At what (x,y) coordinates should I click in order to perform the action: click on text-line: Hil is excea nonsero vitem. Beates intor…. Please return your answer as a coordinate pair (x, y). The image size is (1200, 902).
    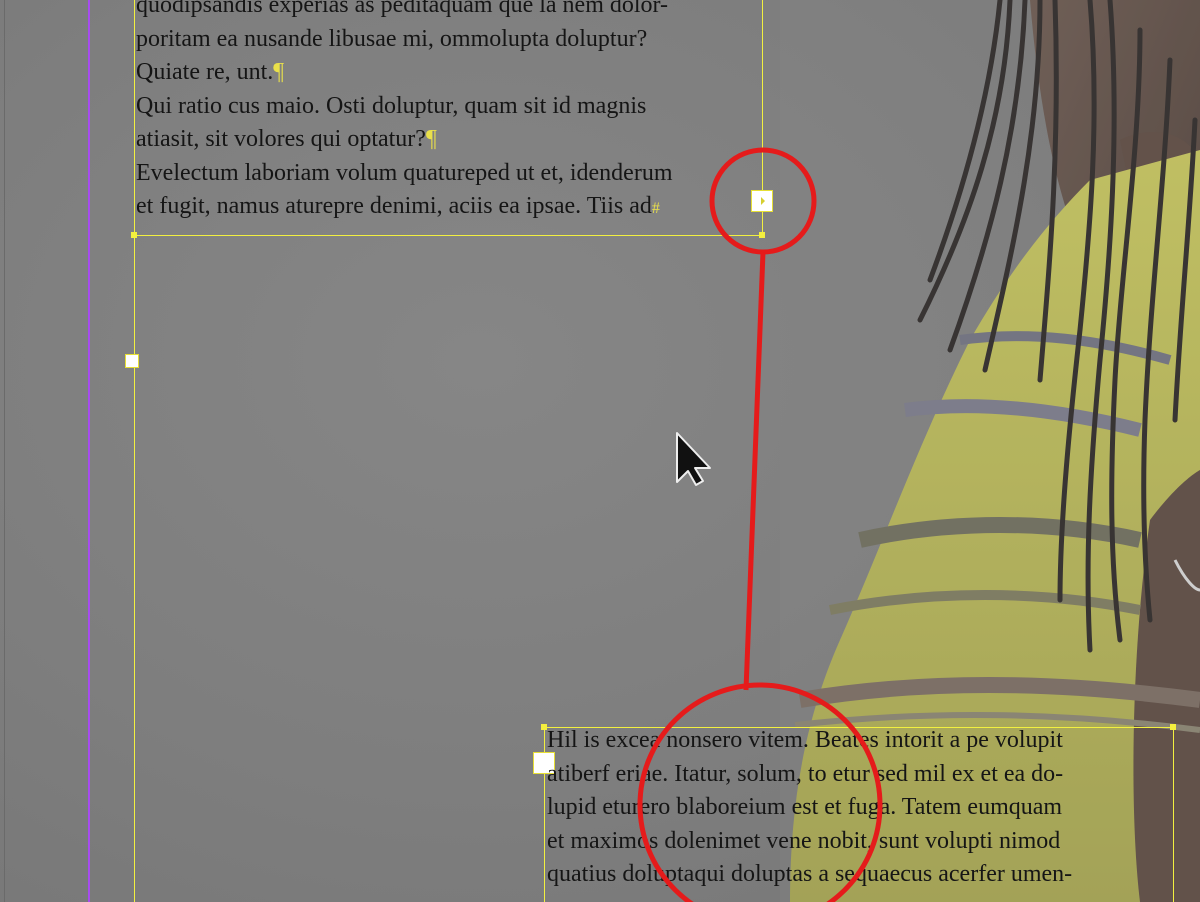
    Looking at the image, I should click on (805, 740).